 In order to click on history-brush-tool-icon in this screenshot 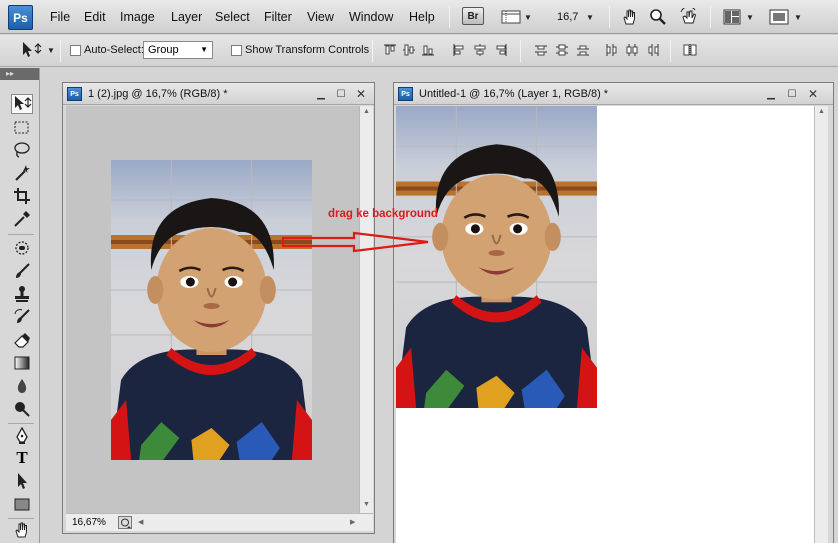, I will do `click(22, 317)`.